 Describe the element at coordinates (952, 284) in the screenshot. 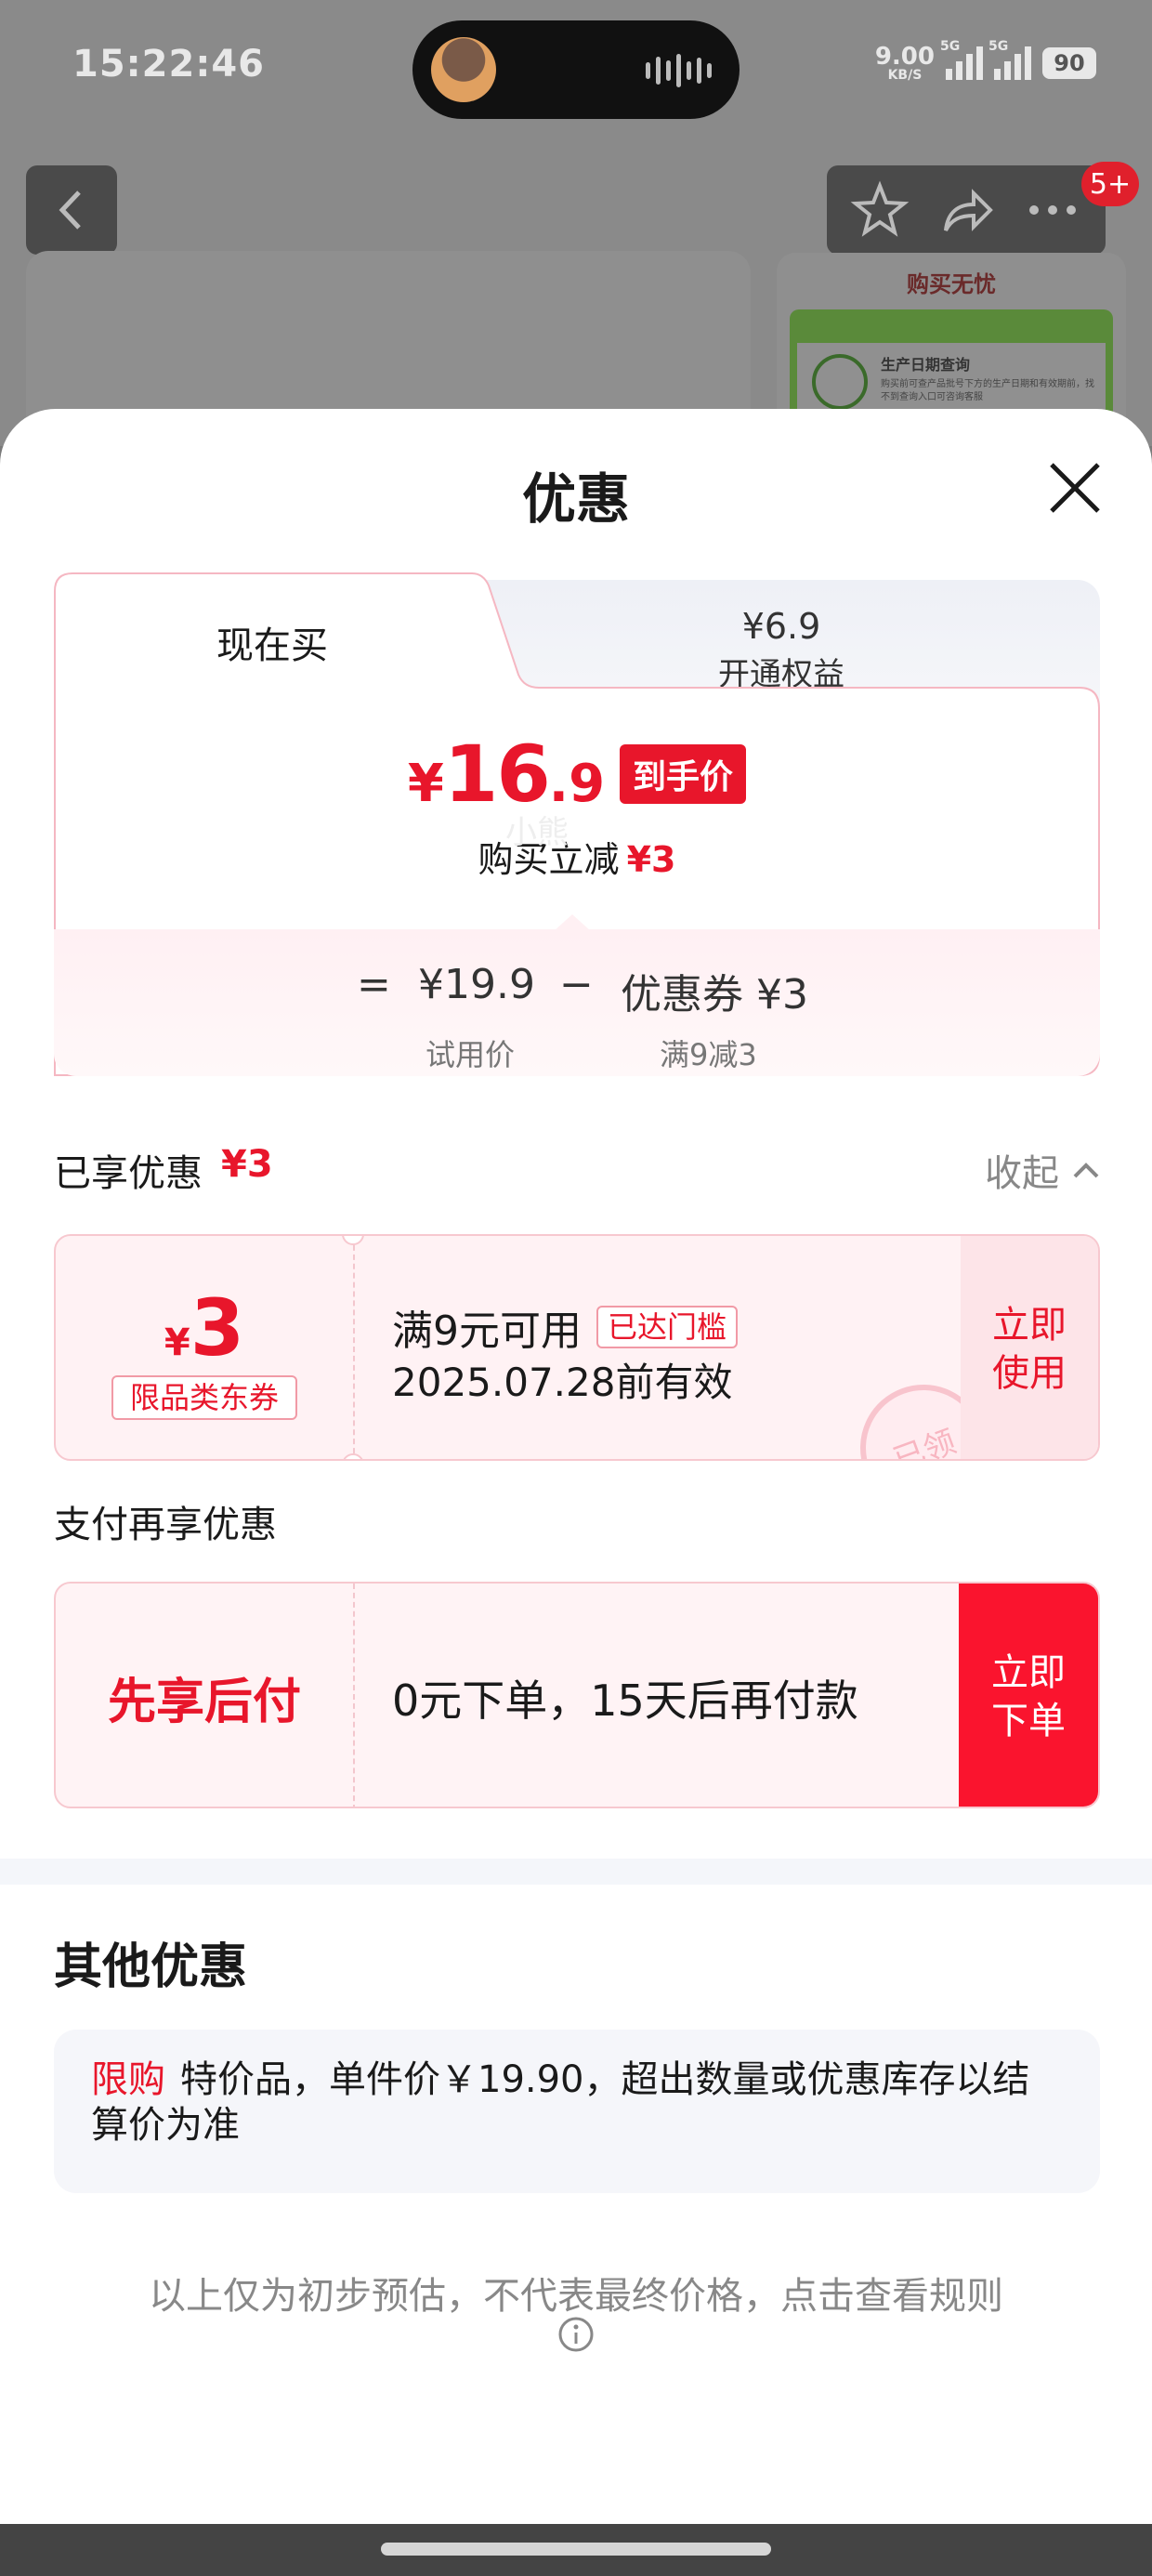

I see `assurance-title: 购买无忧` at that location.